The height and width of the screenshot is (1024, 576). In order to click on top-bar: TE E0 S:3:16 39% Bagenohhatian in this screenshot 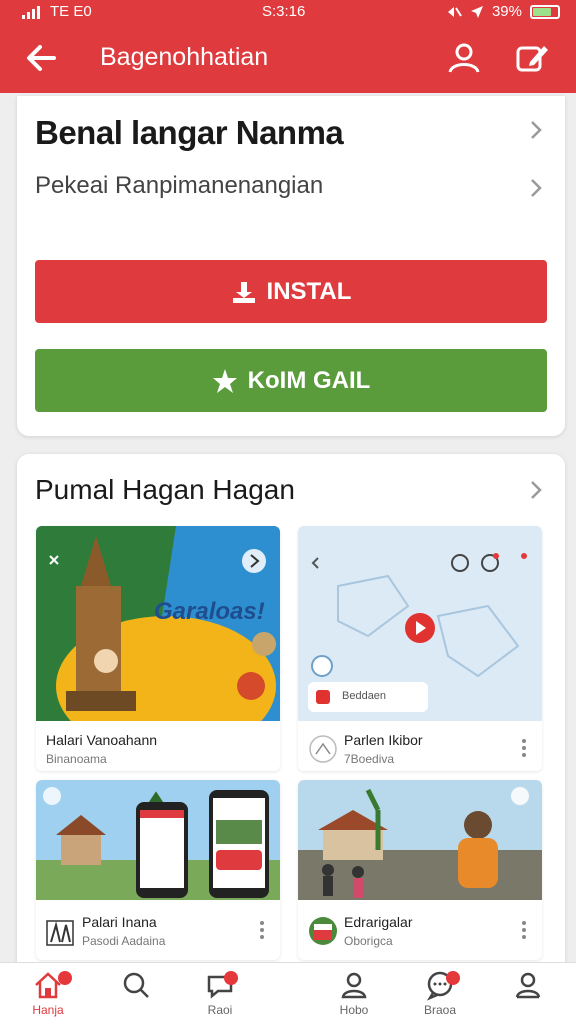, I will do `click(288, 46)`.